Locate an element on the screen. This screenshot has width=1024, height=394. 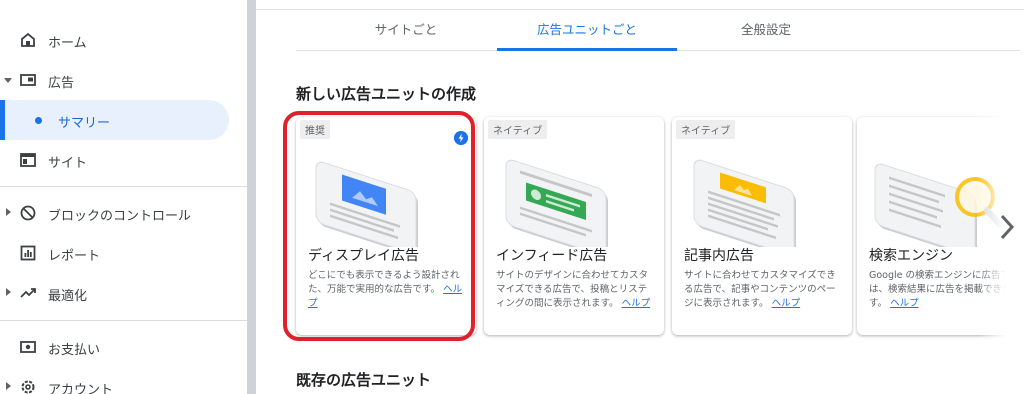
section-title-new-ad-unit: 新しい広告ユニットの作成 is located at coordinates (386, 94).